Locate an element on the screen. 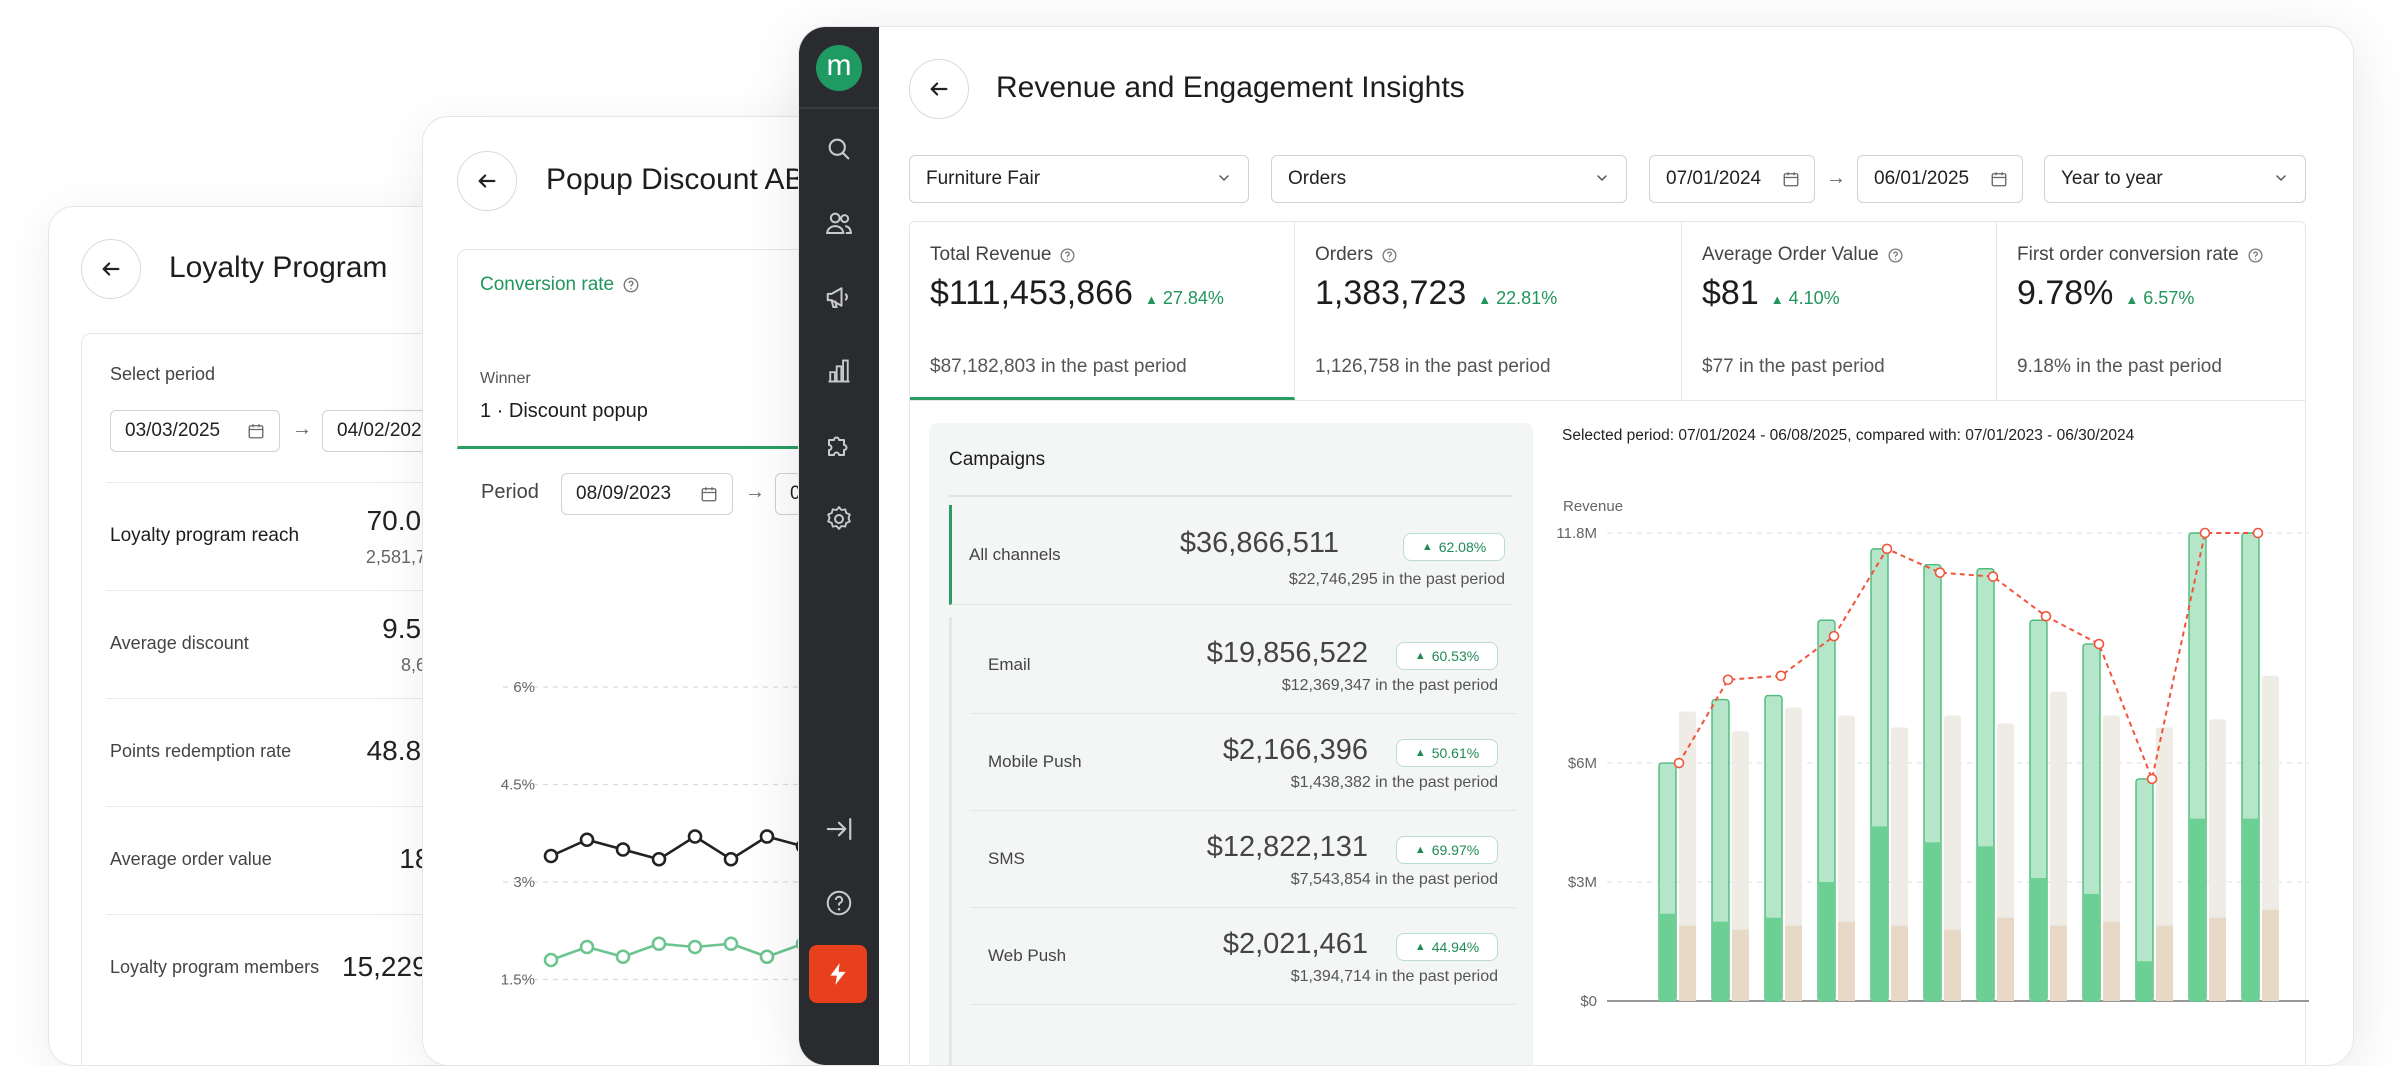 This screenshot has width=2400, height=1066. campaign-delta: 62.08% is located at coordinates (1462, 547).